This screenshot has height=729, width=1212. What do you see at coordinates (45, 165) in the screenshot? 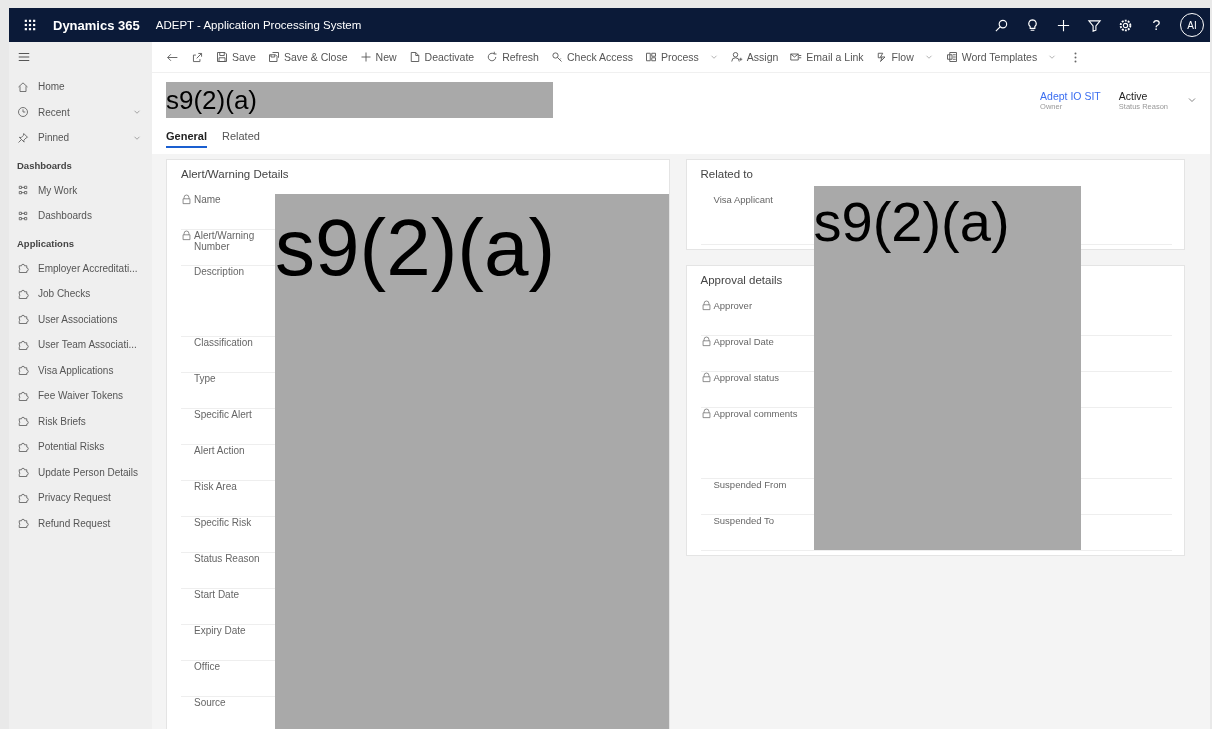
I see `sidebar-group-title: Dashboards` at bounding box center [45, 165].